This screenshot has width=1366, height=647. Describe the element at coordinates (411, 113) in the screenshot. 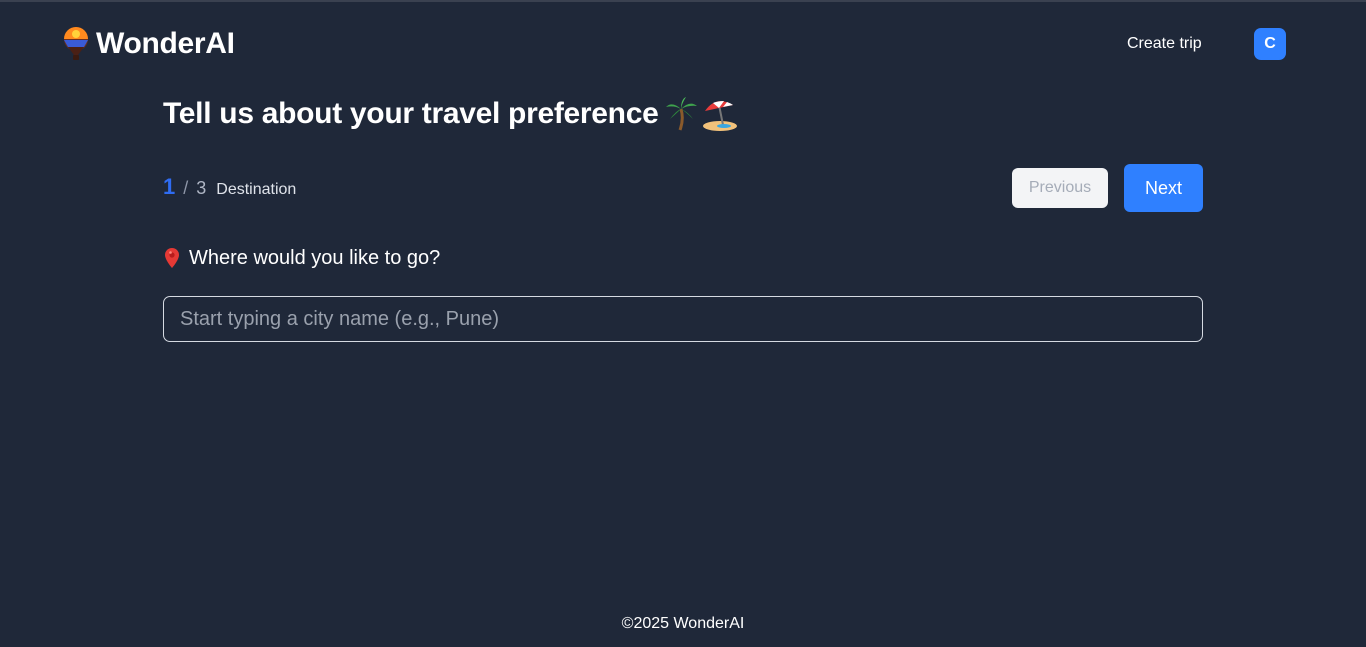

I see `page-title-text: Tell us about your travel preference` at that location.